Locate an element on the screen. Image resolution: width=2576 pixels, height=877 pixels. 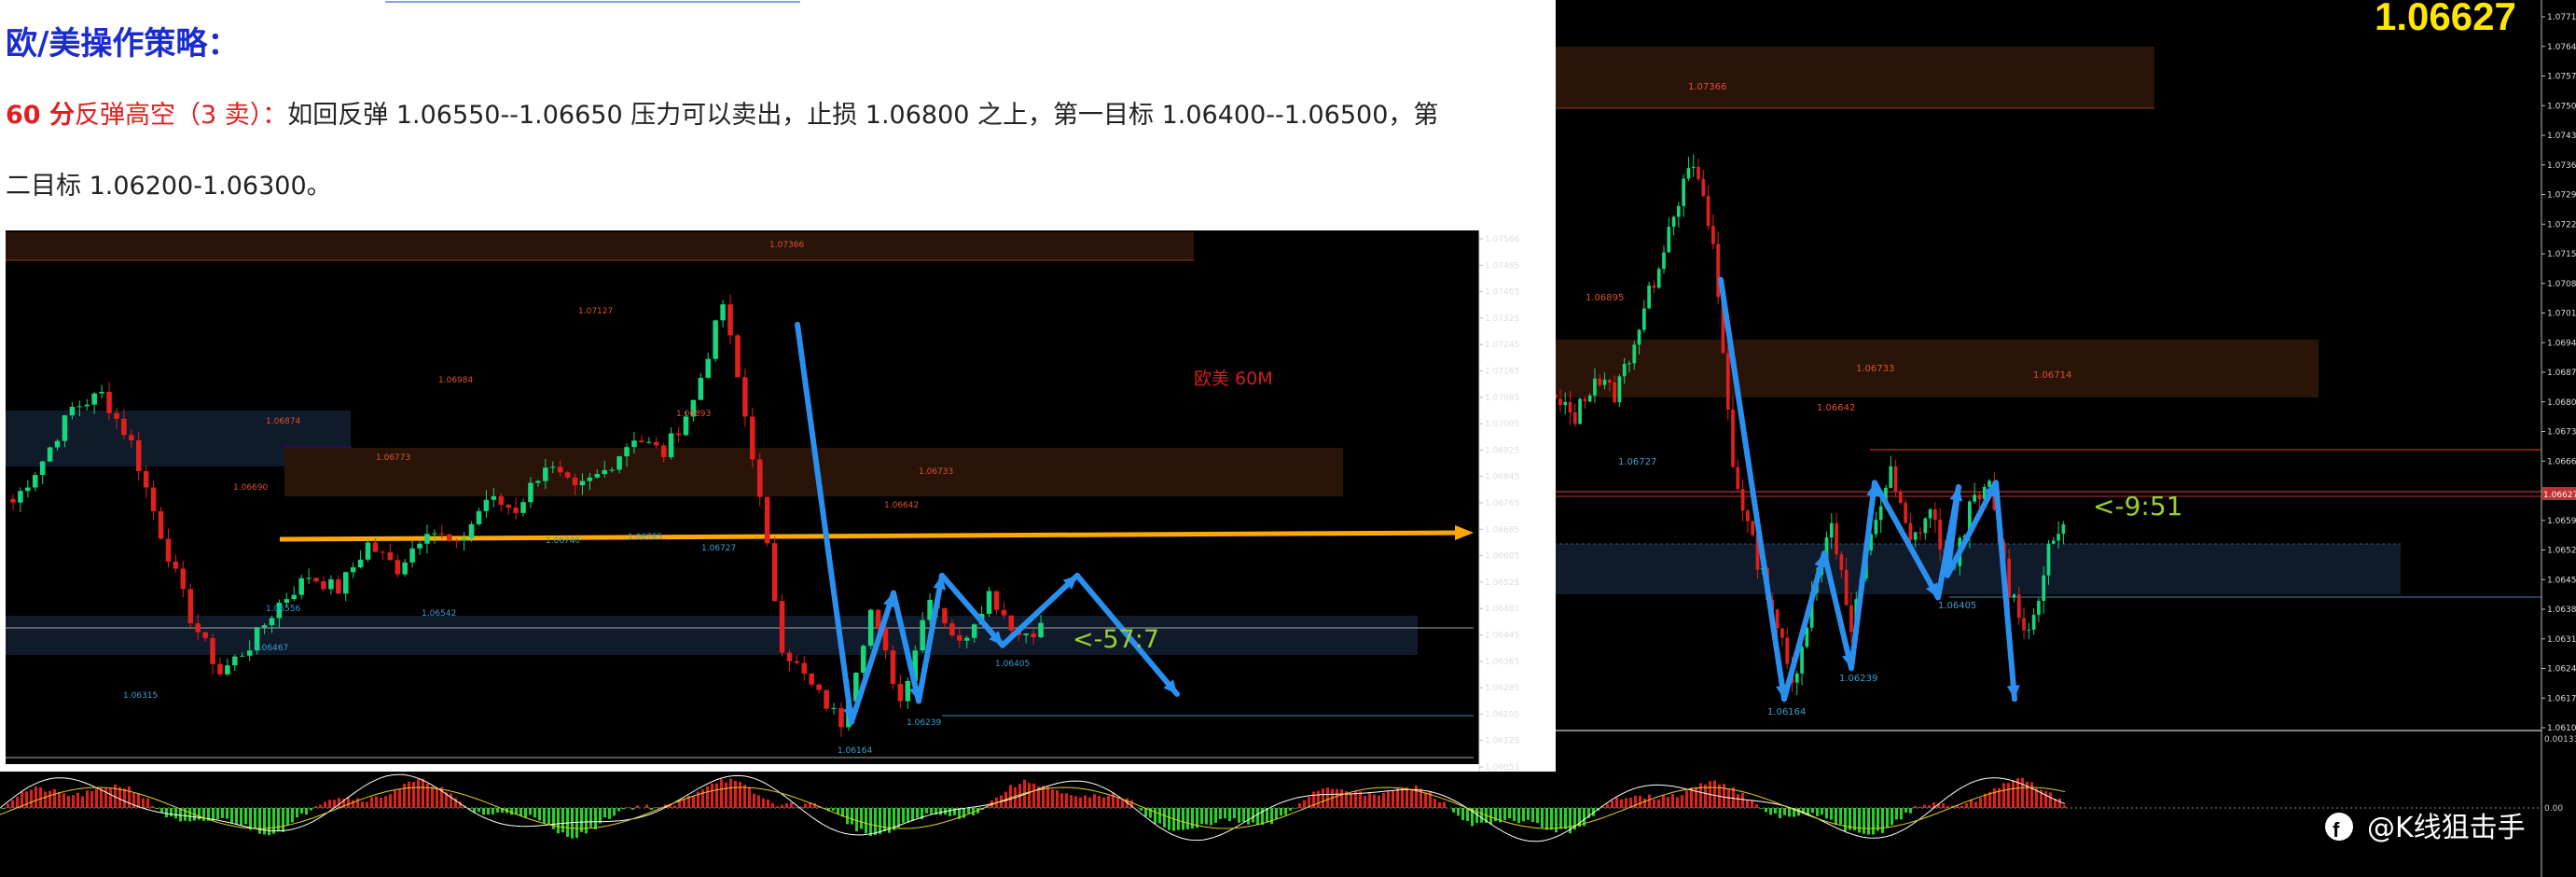
inset-label-2: 1.07127 is located at coordinates (595, 312).